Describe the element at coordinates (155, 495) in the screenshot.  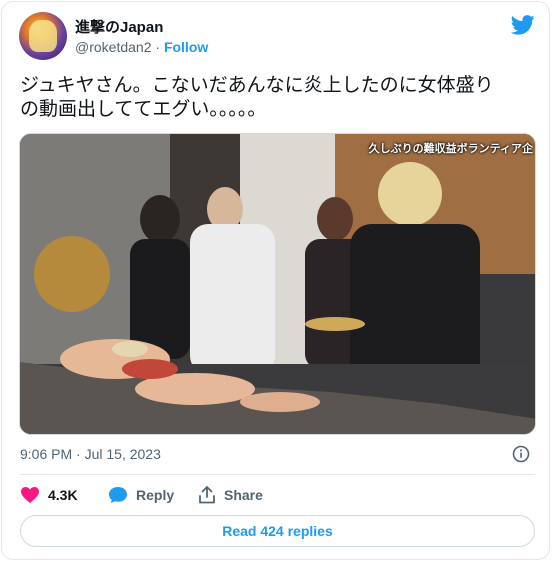
I see `reply-label: Reply` at that location.